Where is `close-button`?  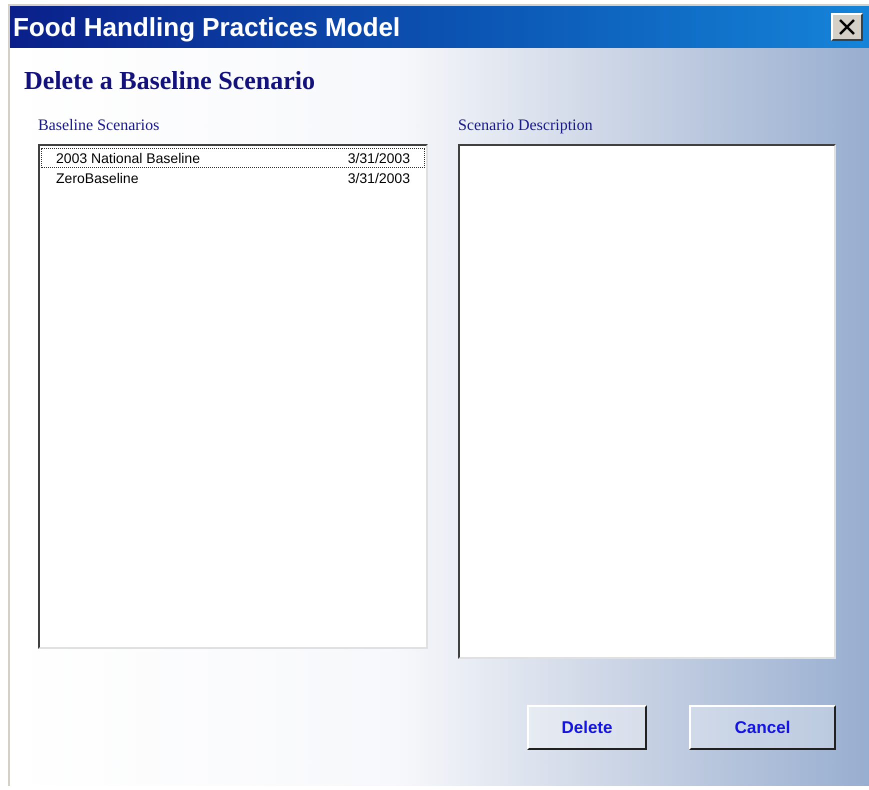 close-button is located at coordinates (847, 27).